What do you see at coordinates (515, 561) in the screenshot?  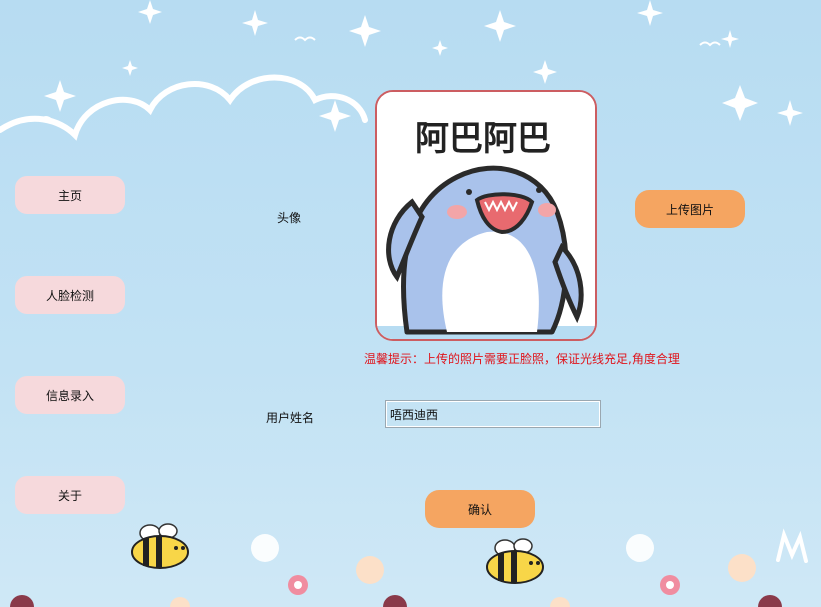 I see `bee-right` at bounding box center [515, 561].